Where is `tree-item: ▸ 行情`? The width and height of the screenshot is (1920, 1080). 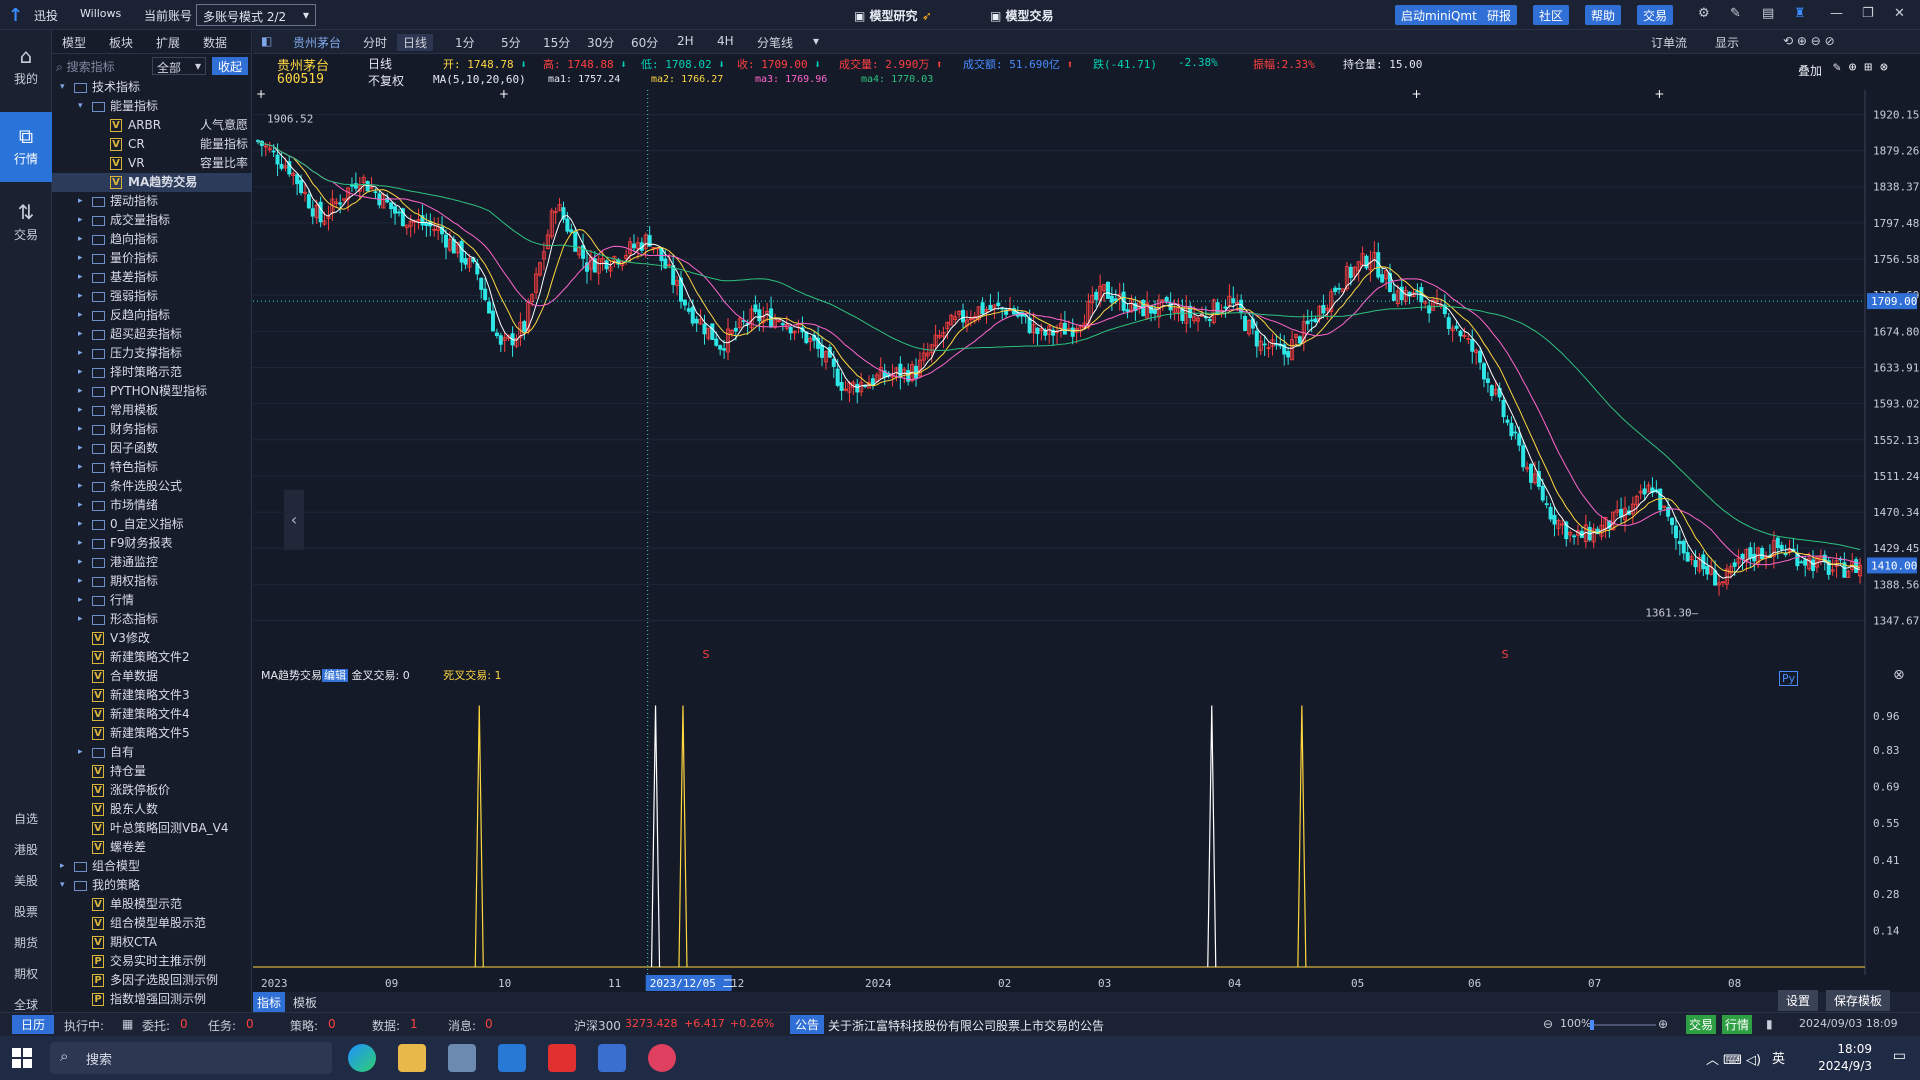
tree-item: ▸ 行情 is located at coordinates (152, 600).